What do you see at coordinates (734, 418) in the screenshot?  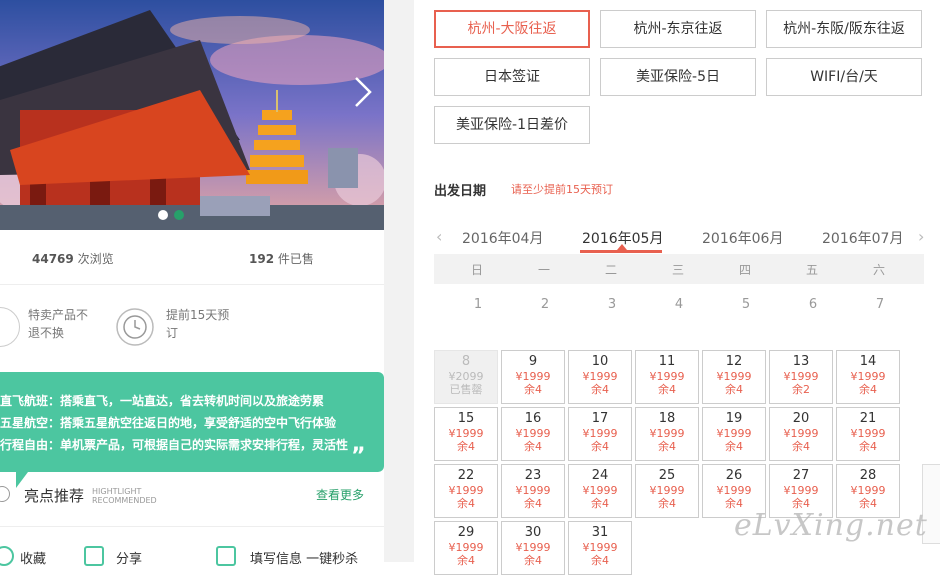 I see `day-number: 19` at bounding box center [734, 418].